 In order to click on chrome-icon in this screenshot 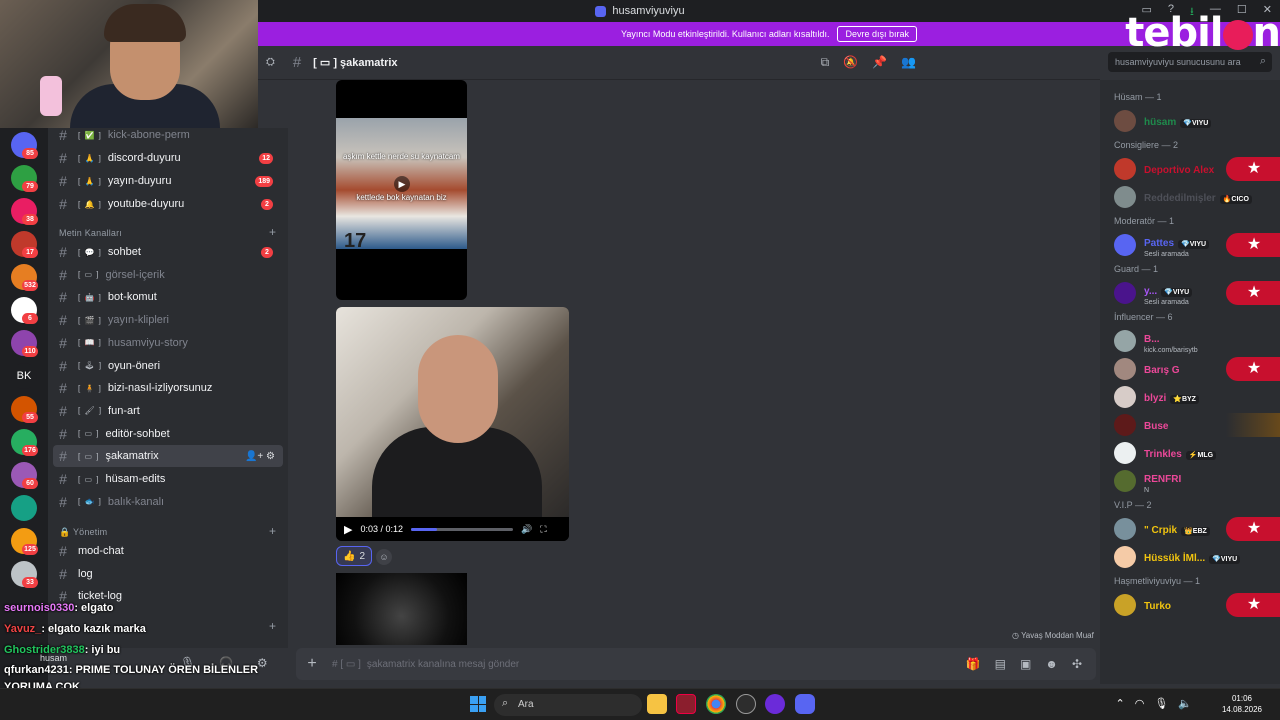, I will do `click(716, 704)`.